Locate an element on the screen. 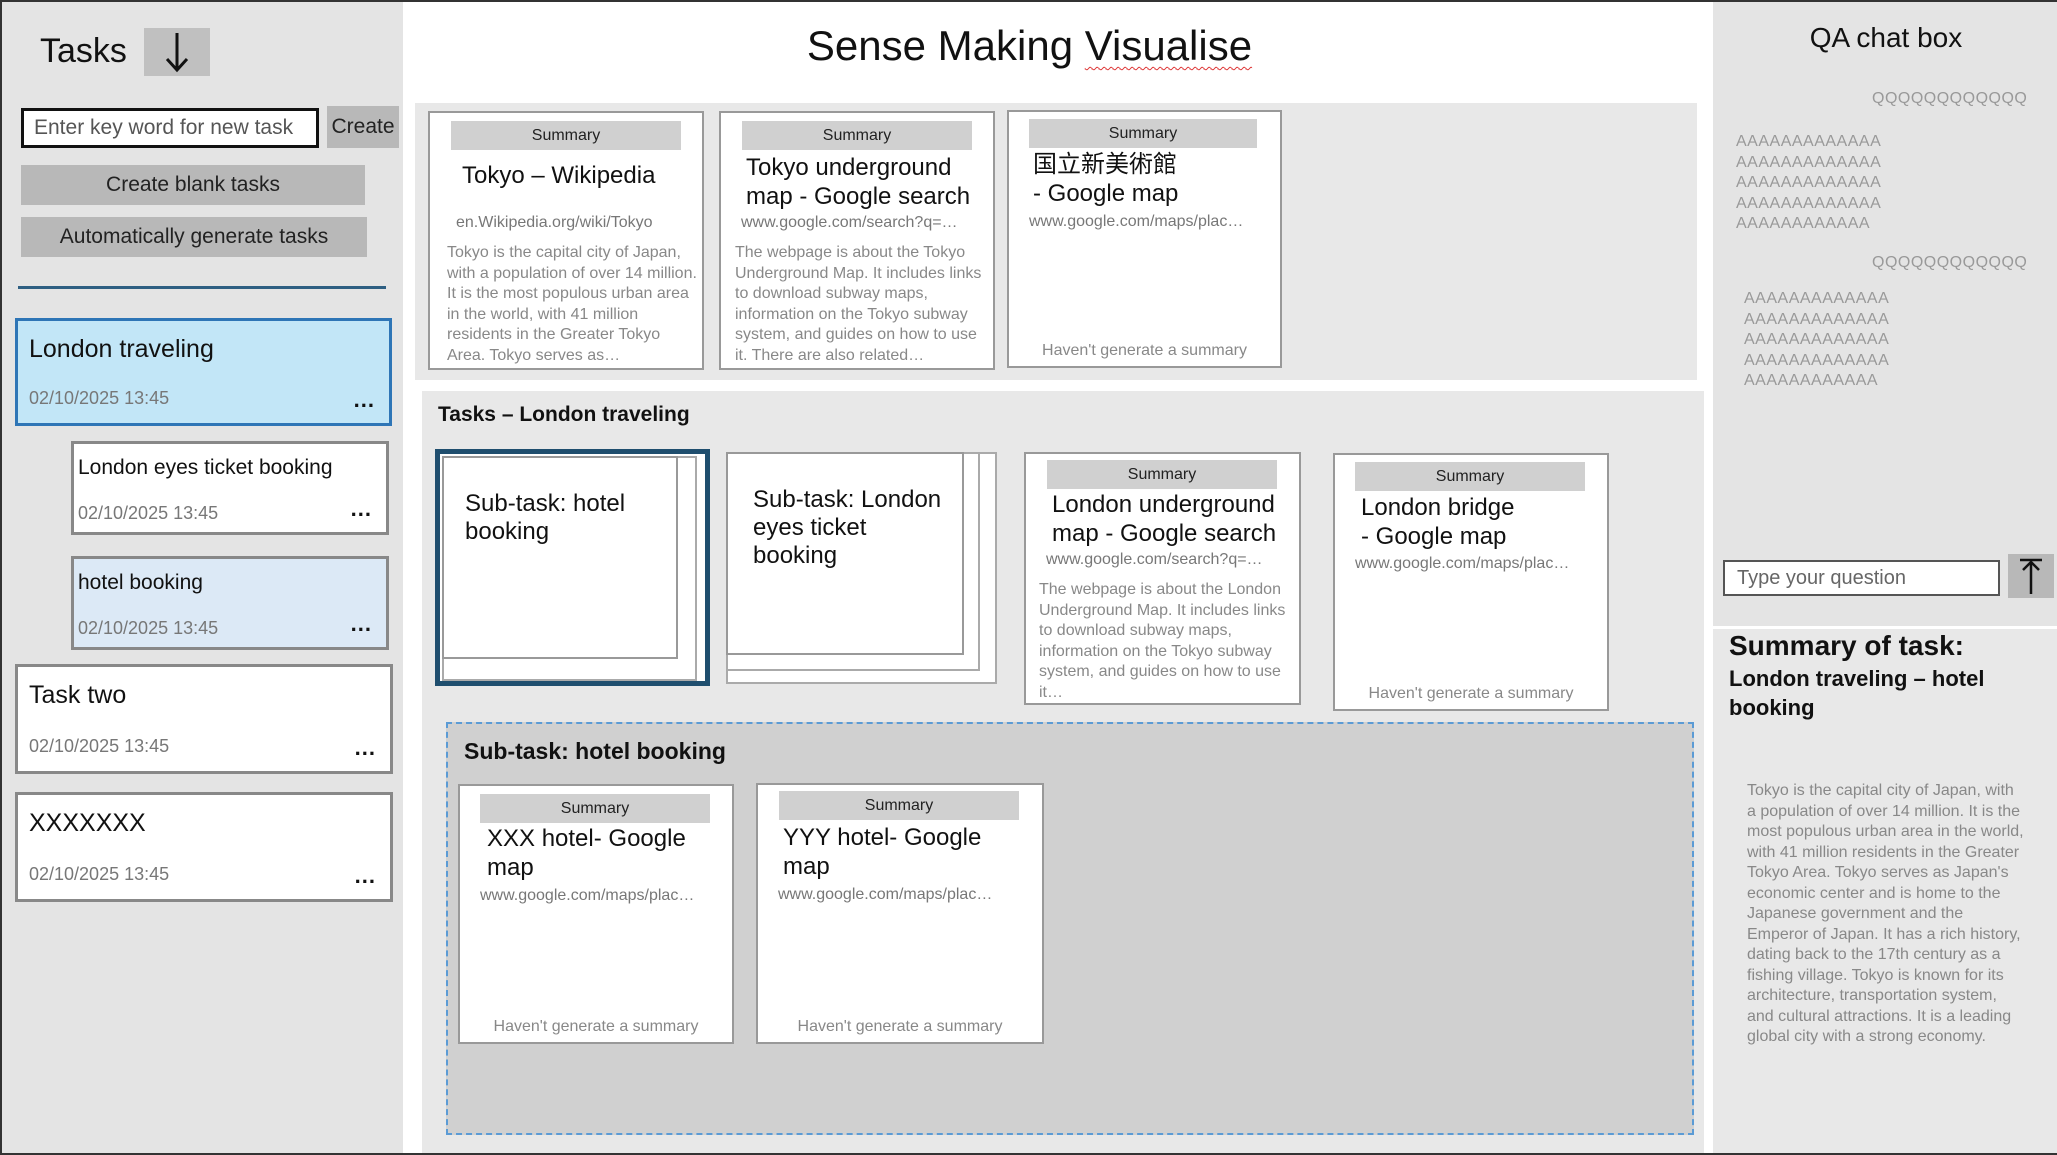 The image size is (2057, 1155). result-title: Tokyo – Wikipedia is located at coordinates (559, 175).